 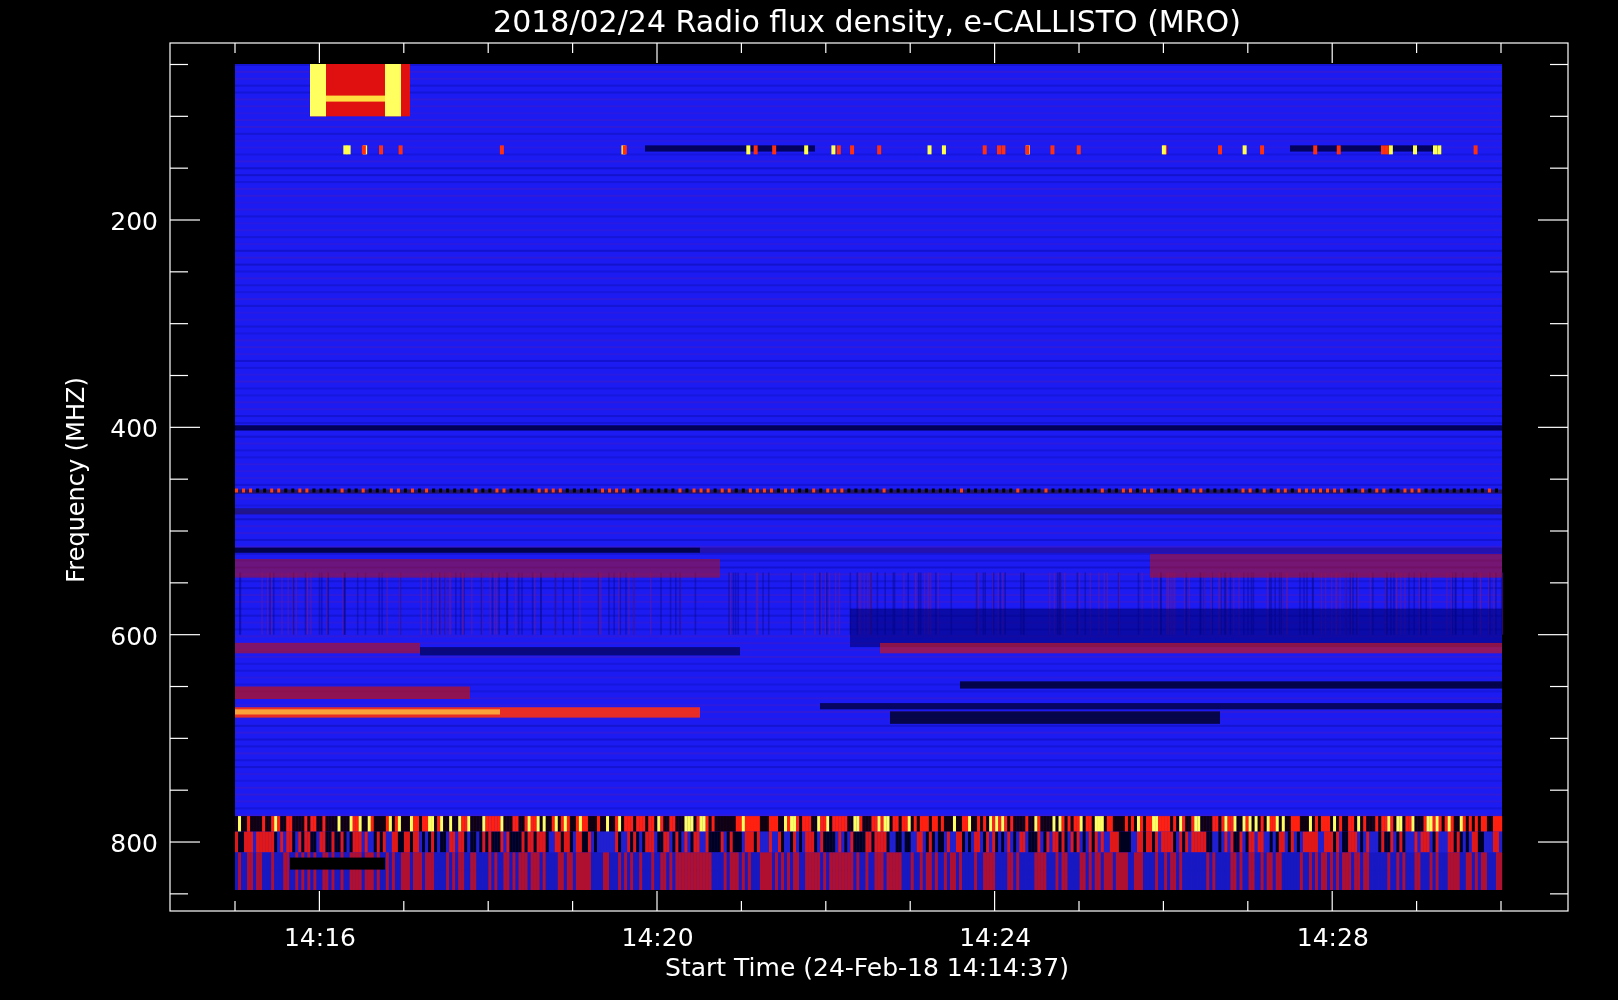 What do you see at coordinates (134, 429) in the screenshot?
I see `y-tick-label: 400` at bounding box center [134, 429].